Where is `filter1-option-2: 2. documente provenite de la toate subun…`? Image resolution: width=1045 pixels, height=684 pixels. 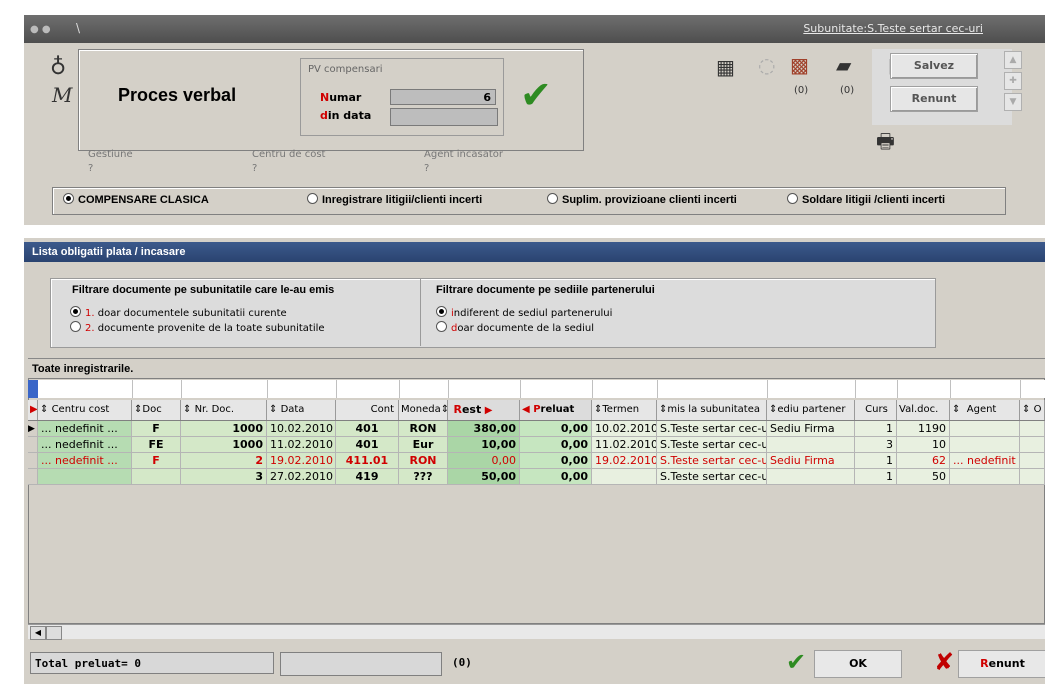 filter1-option-2: 2. documente provenite de la toate subun… is located at coordinates (197, 327).